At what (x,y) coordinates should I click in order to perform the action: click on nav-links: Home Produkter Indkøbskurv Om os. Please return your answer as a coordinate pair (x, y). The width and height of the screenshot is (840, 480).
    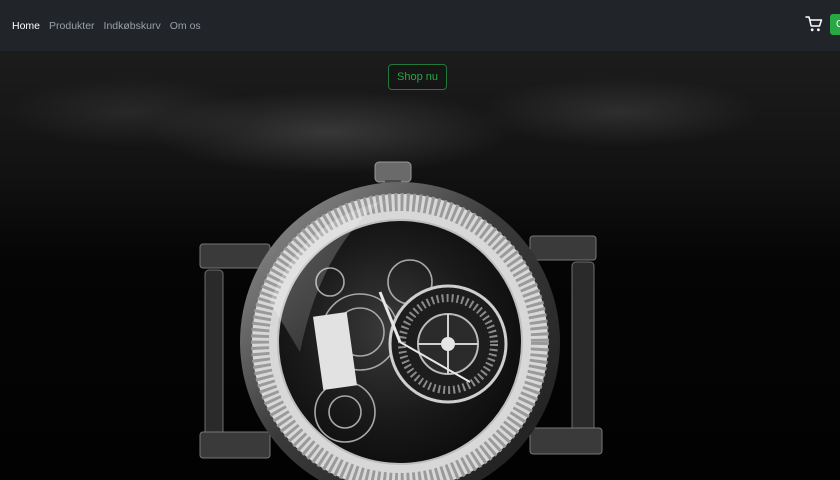
    Looking at the image, I should click on (111, 26).